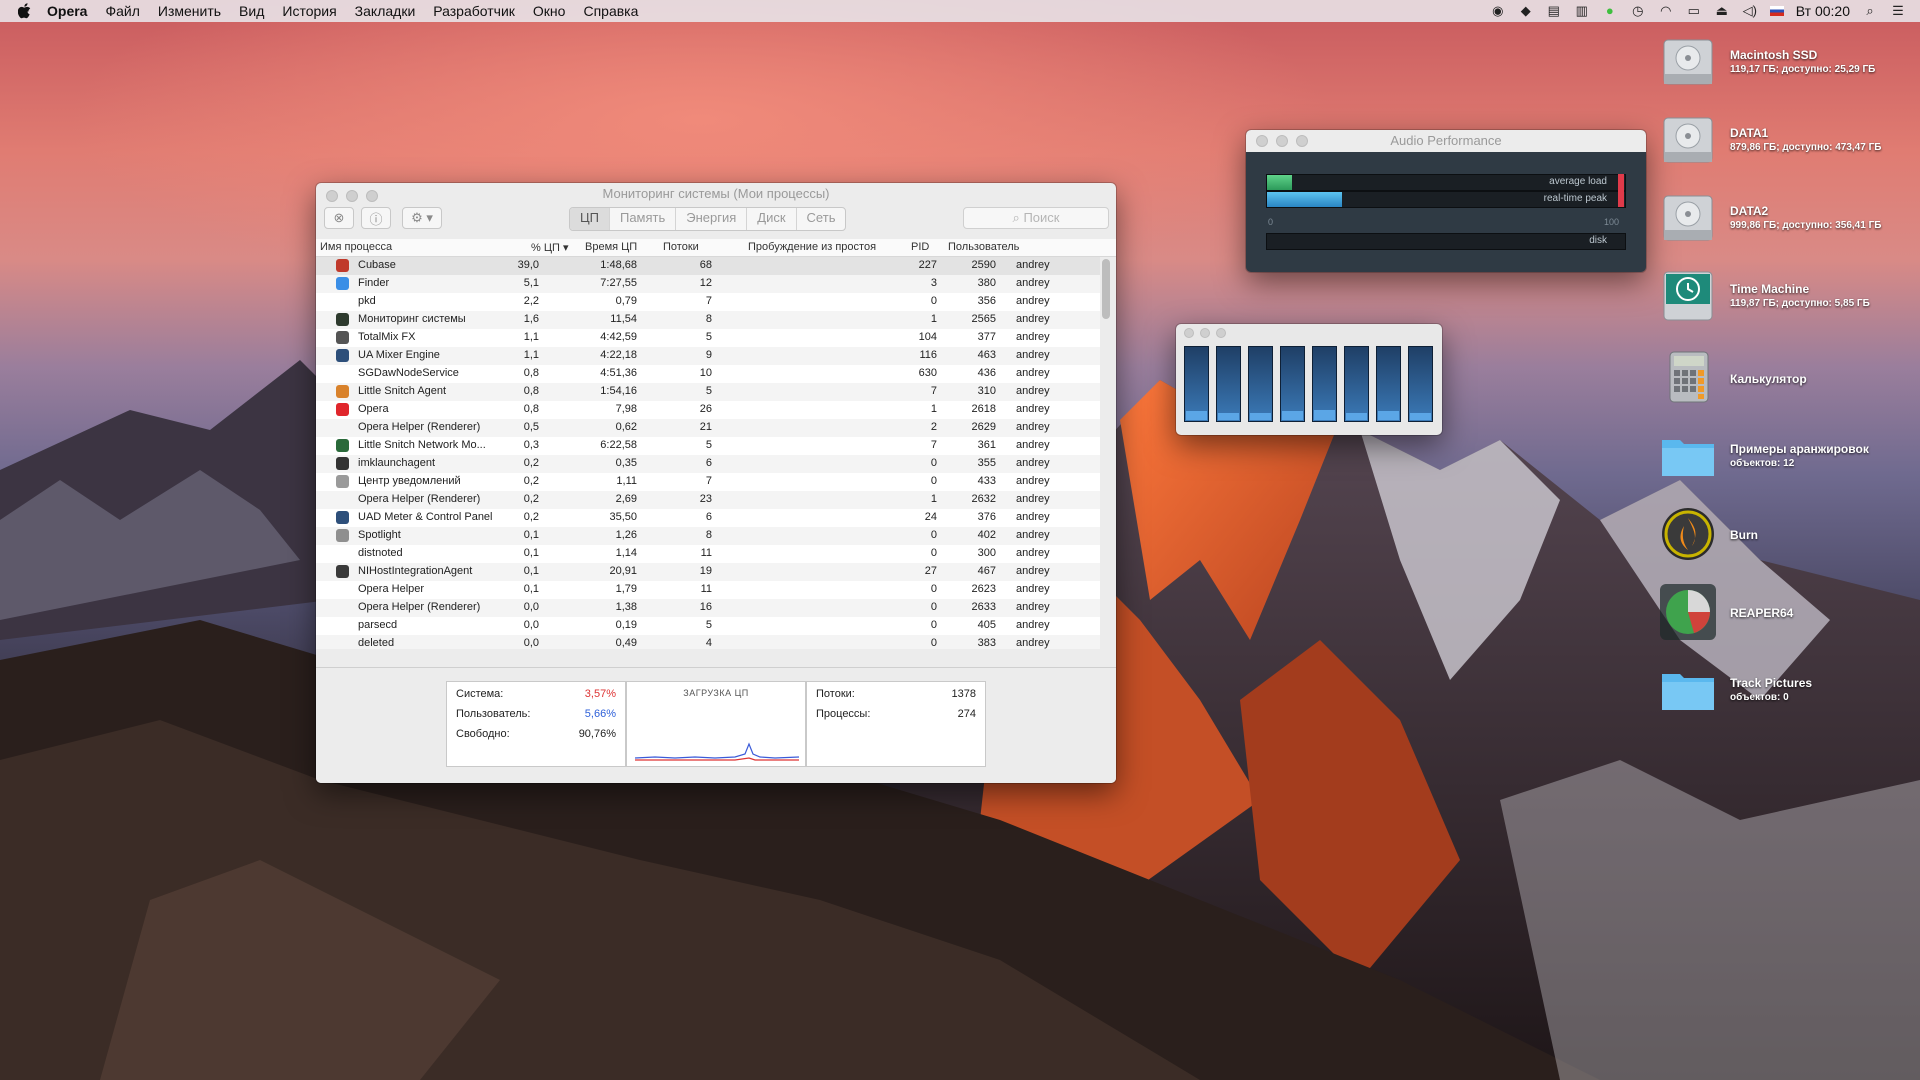 Image resolution: width=1920 pixels, height=1080 pixels. What do you see at coordinates (1823, 11) in the screenshot?
I see `clock: Вт 00:20` at bounding box center [1823, 11].